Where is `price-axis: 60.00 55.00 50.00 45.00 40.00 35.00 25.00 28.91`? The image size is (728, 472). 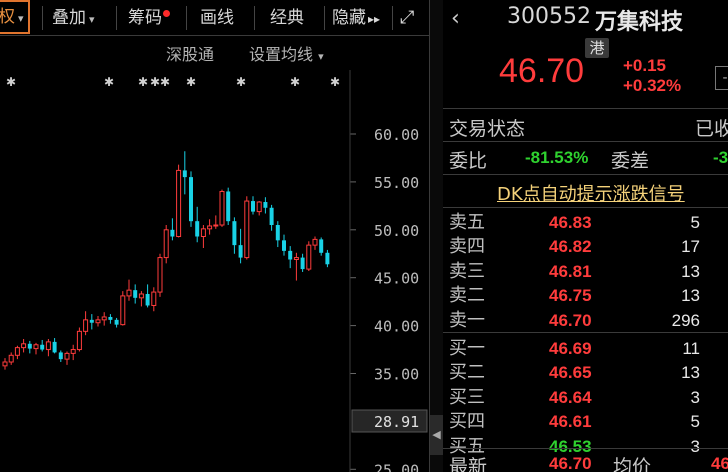 price-axis: 60.00 55.00 50.00 45.00 40.00 35.00 25.00 28.91 is located at coordinates (389, 299).